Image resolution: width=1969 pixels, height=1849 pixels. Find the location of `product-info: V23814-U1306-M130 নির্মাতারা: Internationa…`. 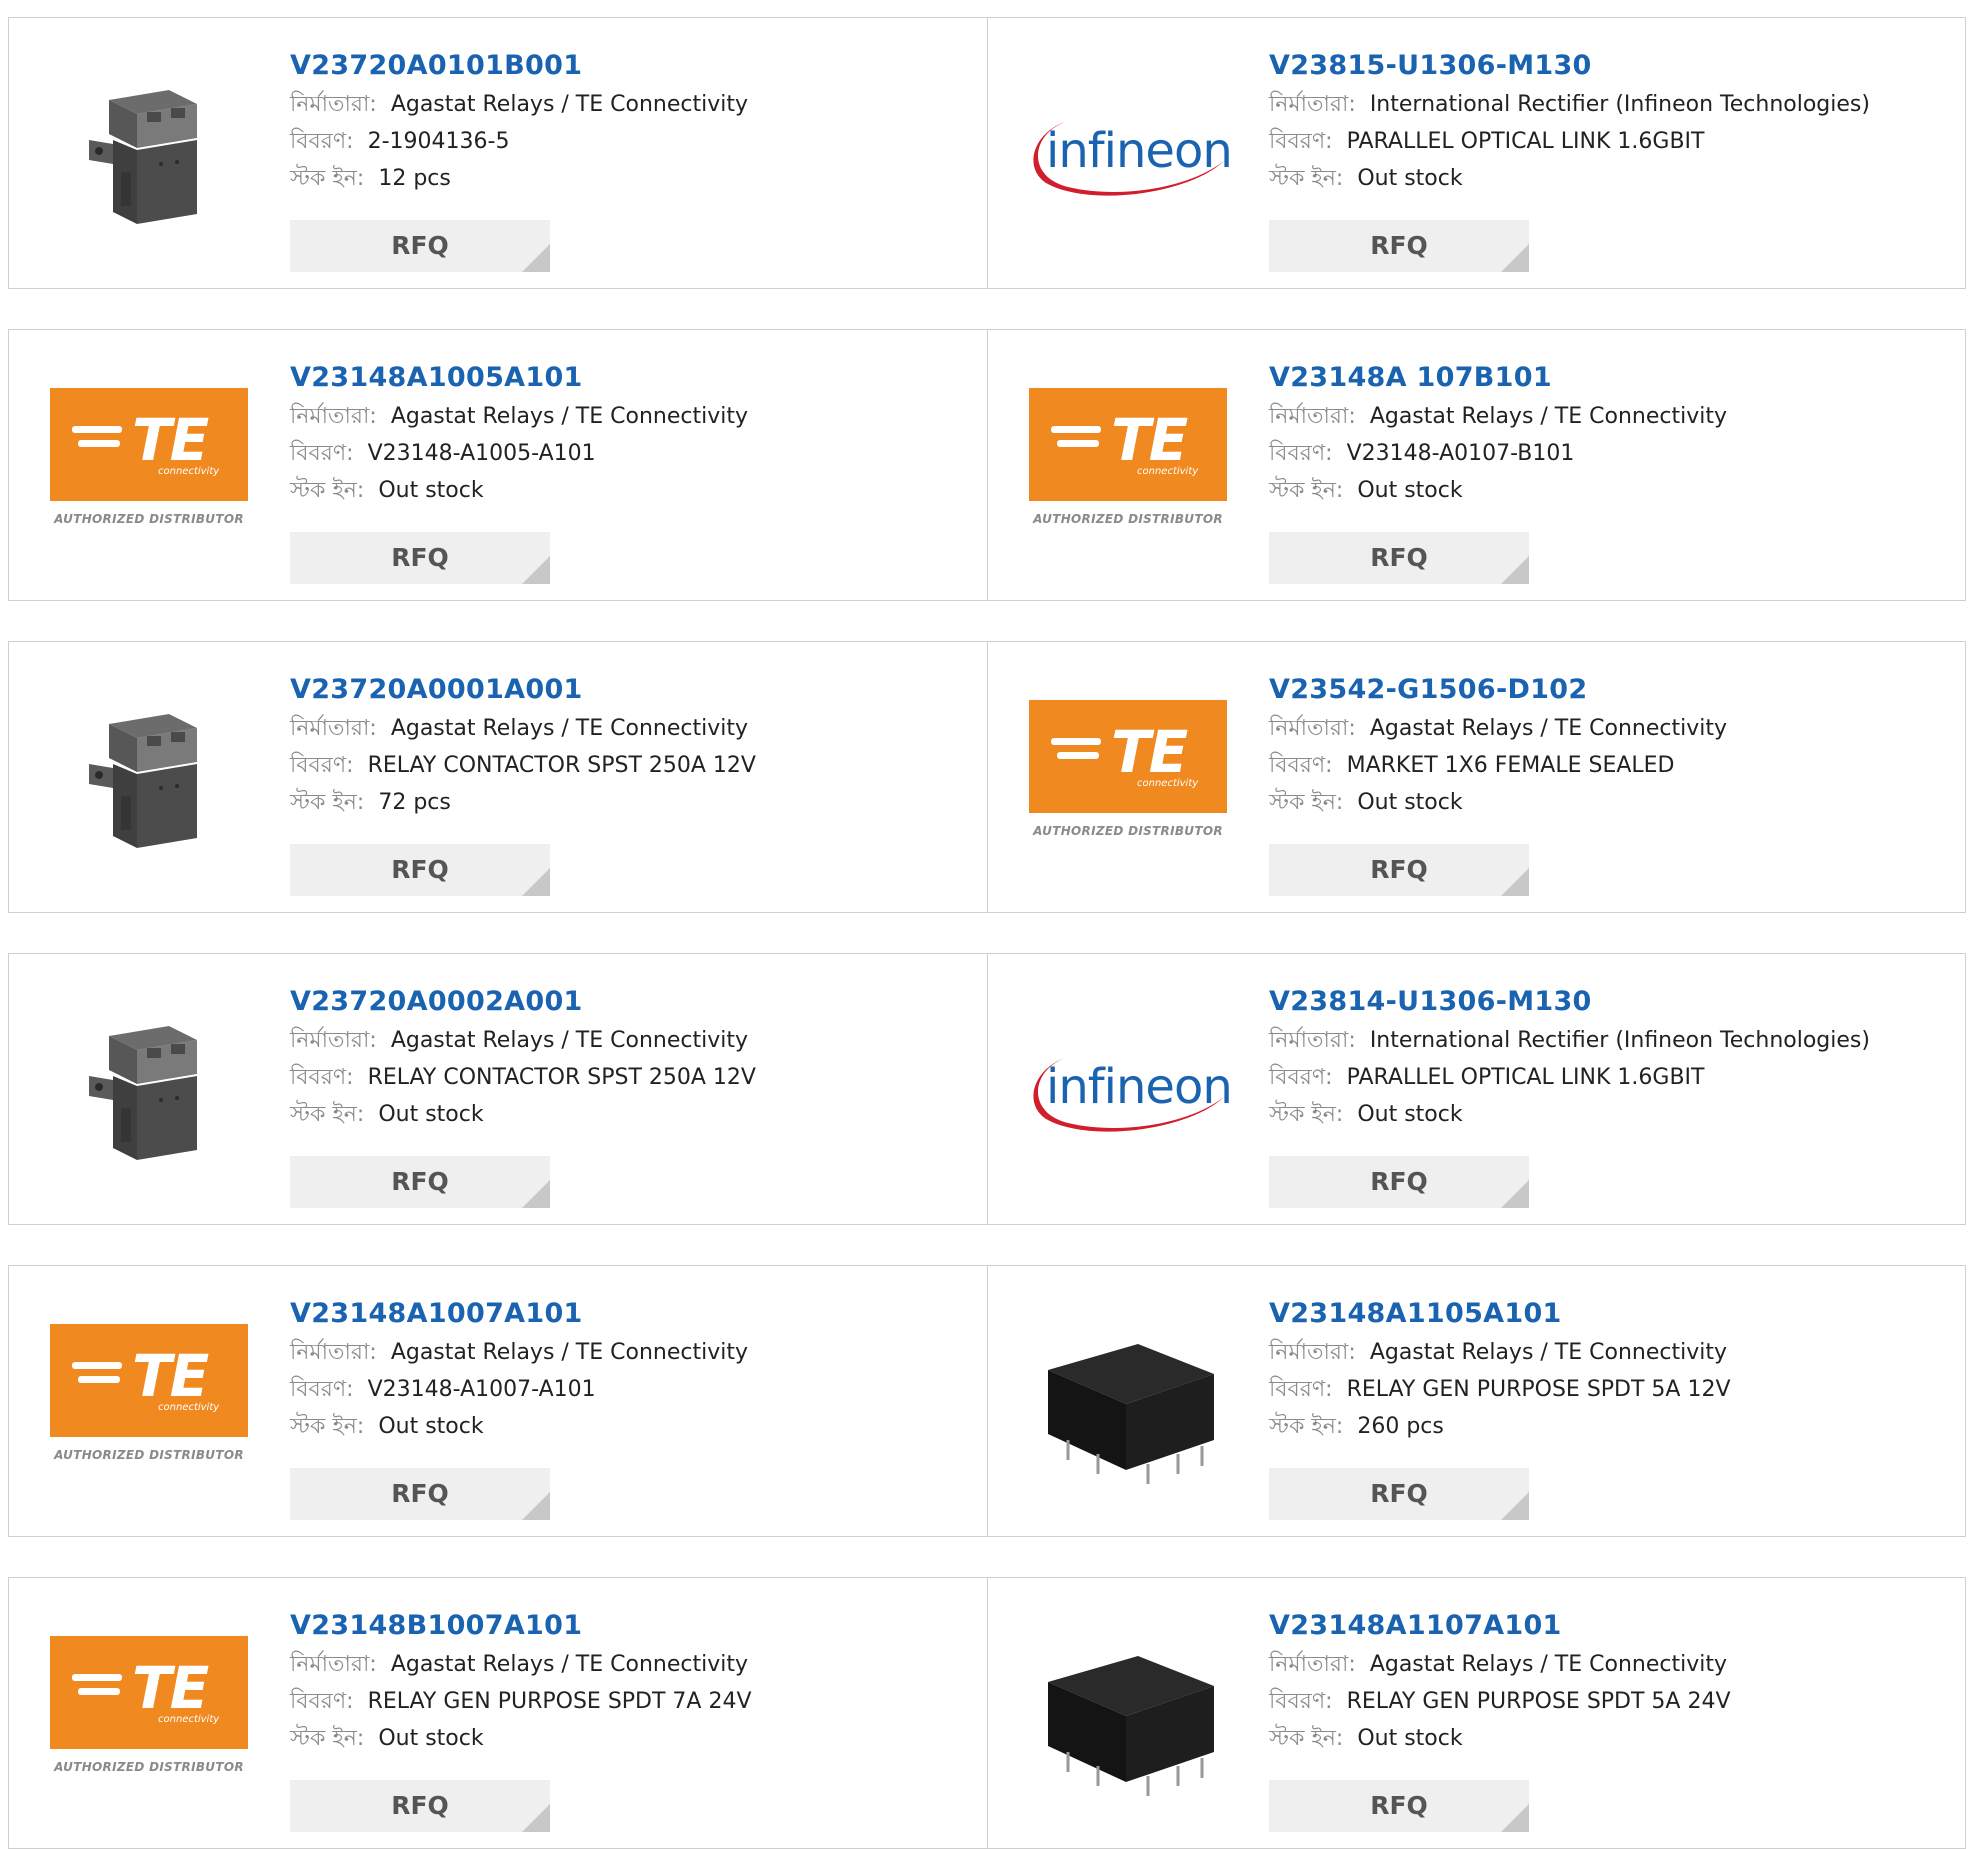

product-info: V23814-U1306-M130 নির্মাতারা: Internationa… is located at coordinates (1612, 1057).